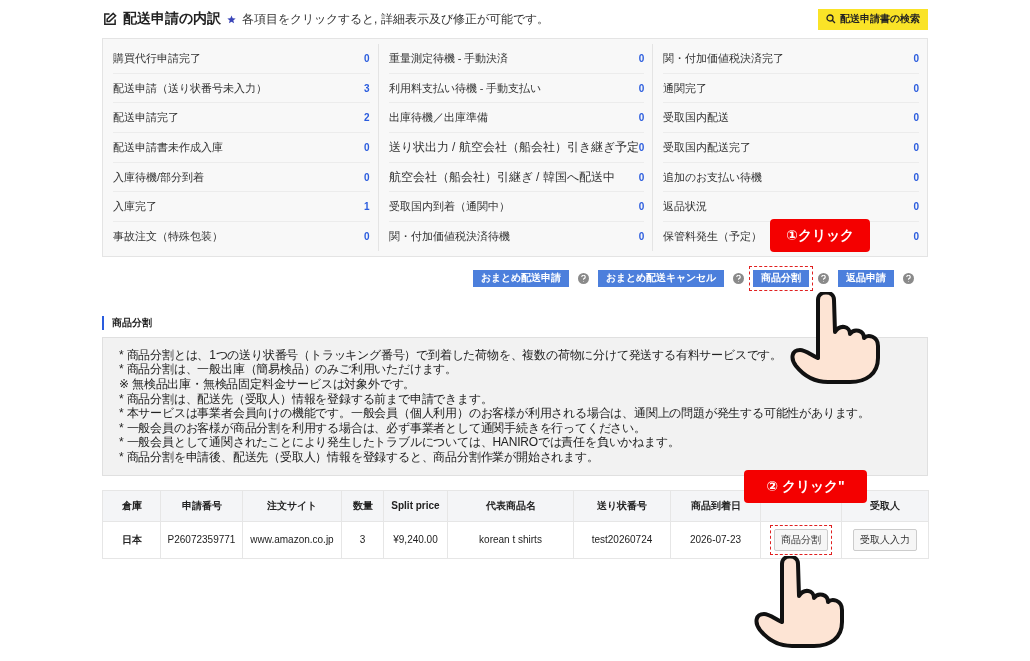 The width and height of the screenshot is (1030, 661). What do you see at coordinates (707, 147) in the screenshot?
I see `status-label: 受取国内配送完了` at bounding box center [707, 147].